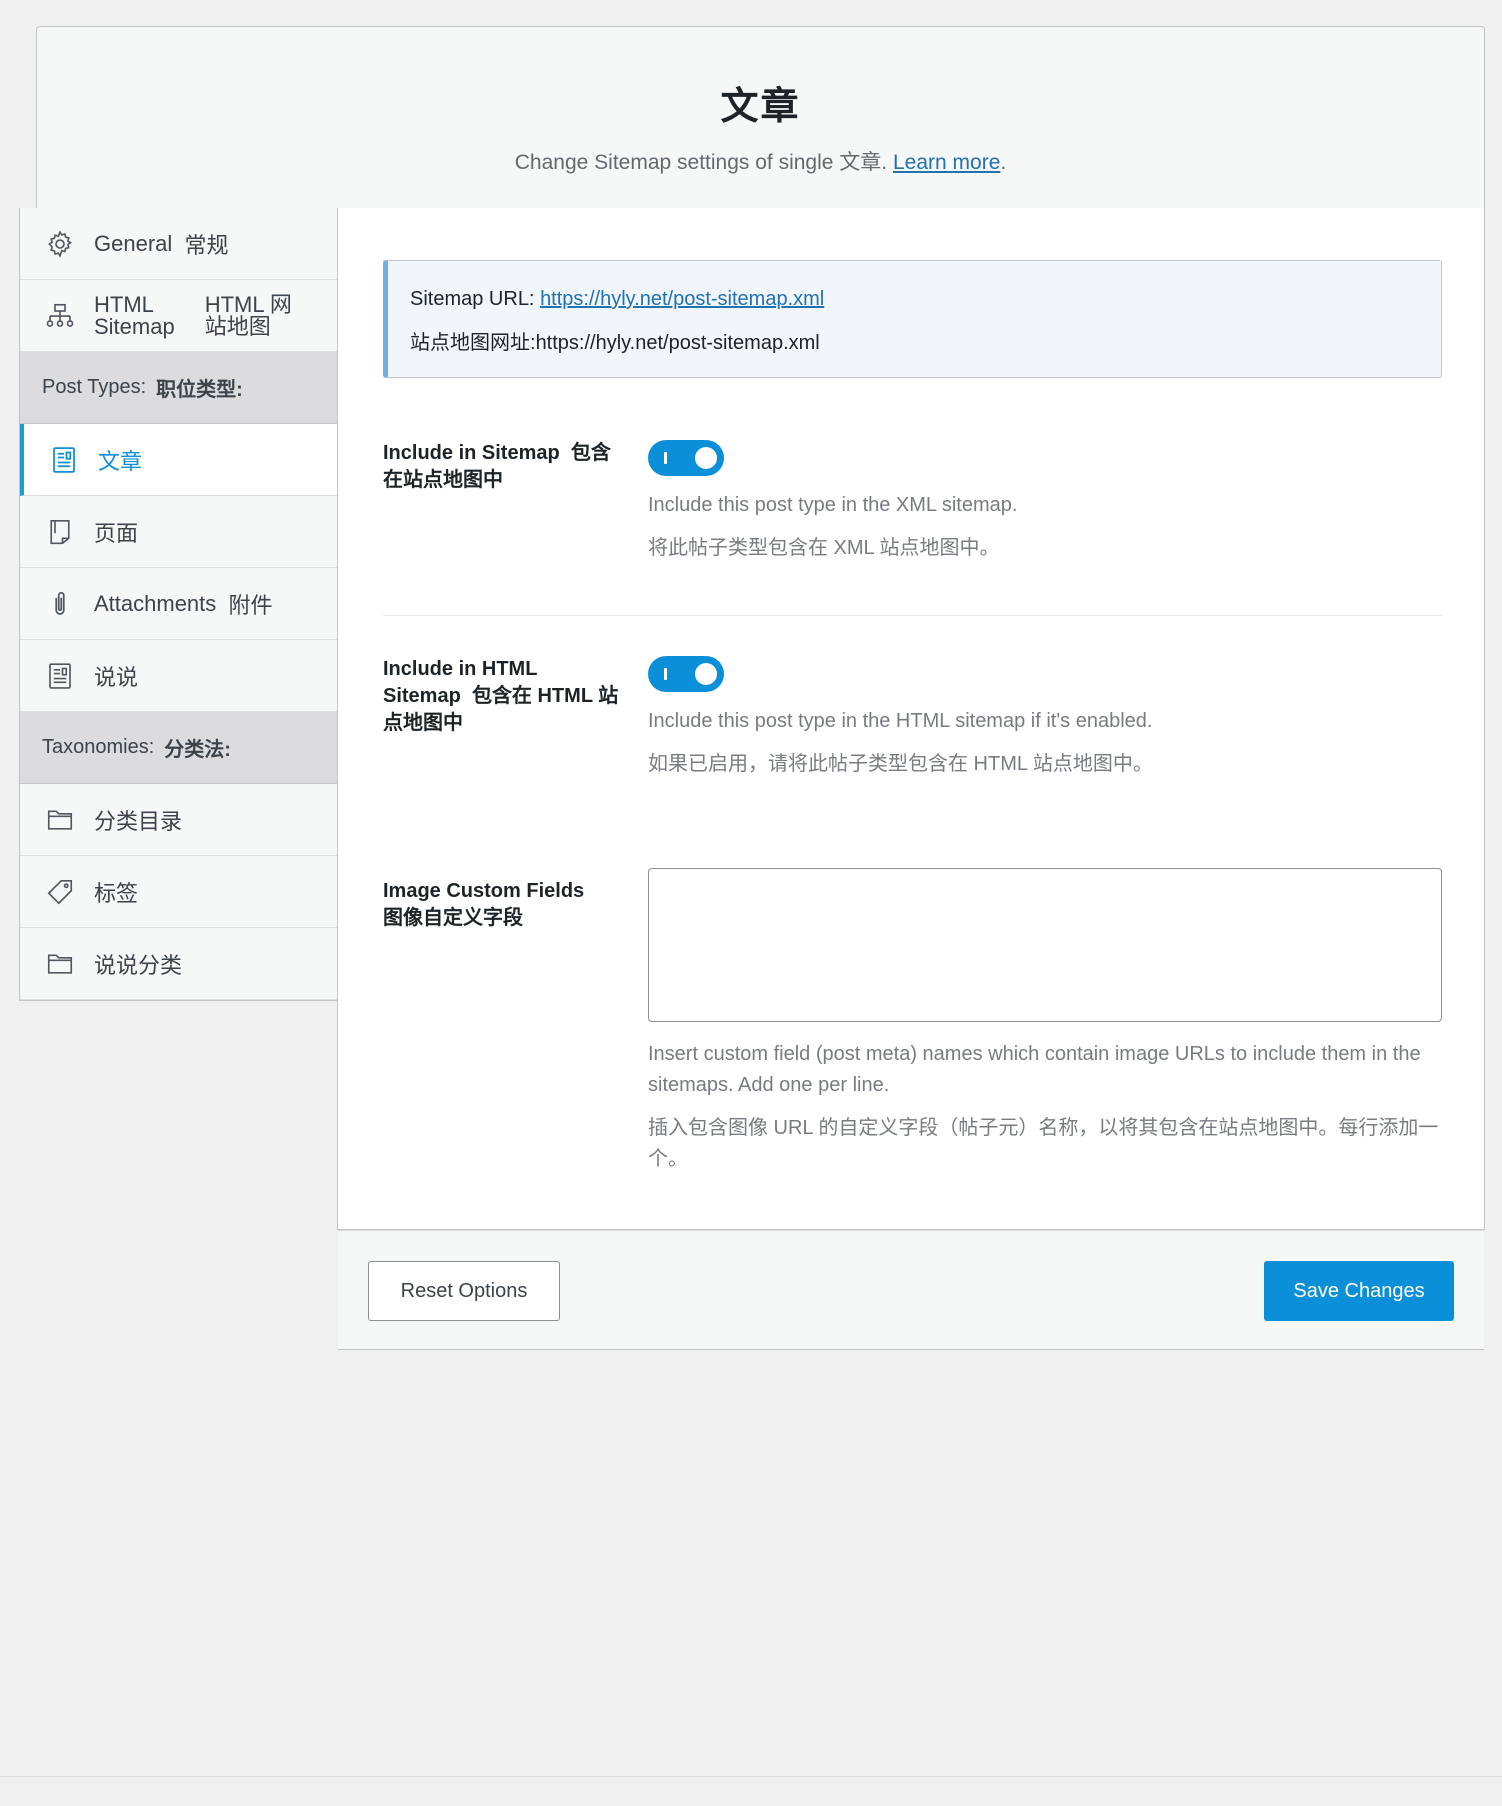 This screenshot has height=1806, width=1502. Describe the element at coordinates (484, 904) in the screenshot. I see `image-fields-label: Image Custom Fields 图像自定义字段` at that location.